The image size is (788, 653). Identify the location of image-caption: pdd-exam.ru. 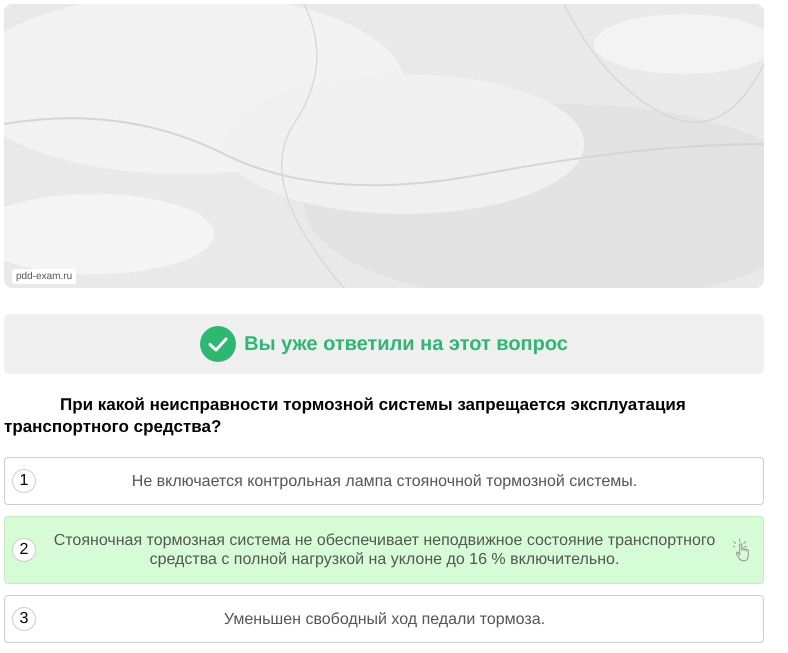
(44, 276).